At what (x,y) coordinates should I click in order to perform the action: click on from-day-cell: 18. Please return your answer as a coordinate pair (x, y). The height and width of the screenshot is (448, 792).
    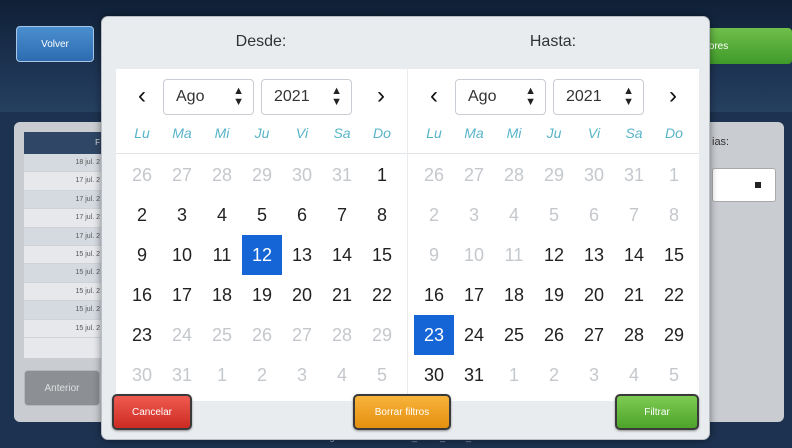
    Looking at the image, I should click on (222, 295).